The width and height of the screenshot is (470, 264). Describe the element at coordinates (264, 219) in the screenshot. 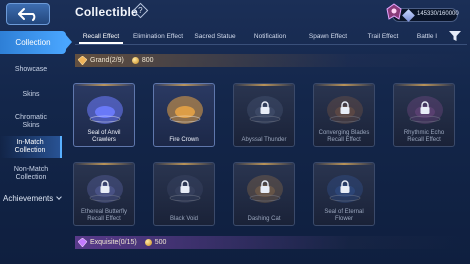

I see `effect-card-name: Dashing Cat` at that location.